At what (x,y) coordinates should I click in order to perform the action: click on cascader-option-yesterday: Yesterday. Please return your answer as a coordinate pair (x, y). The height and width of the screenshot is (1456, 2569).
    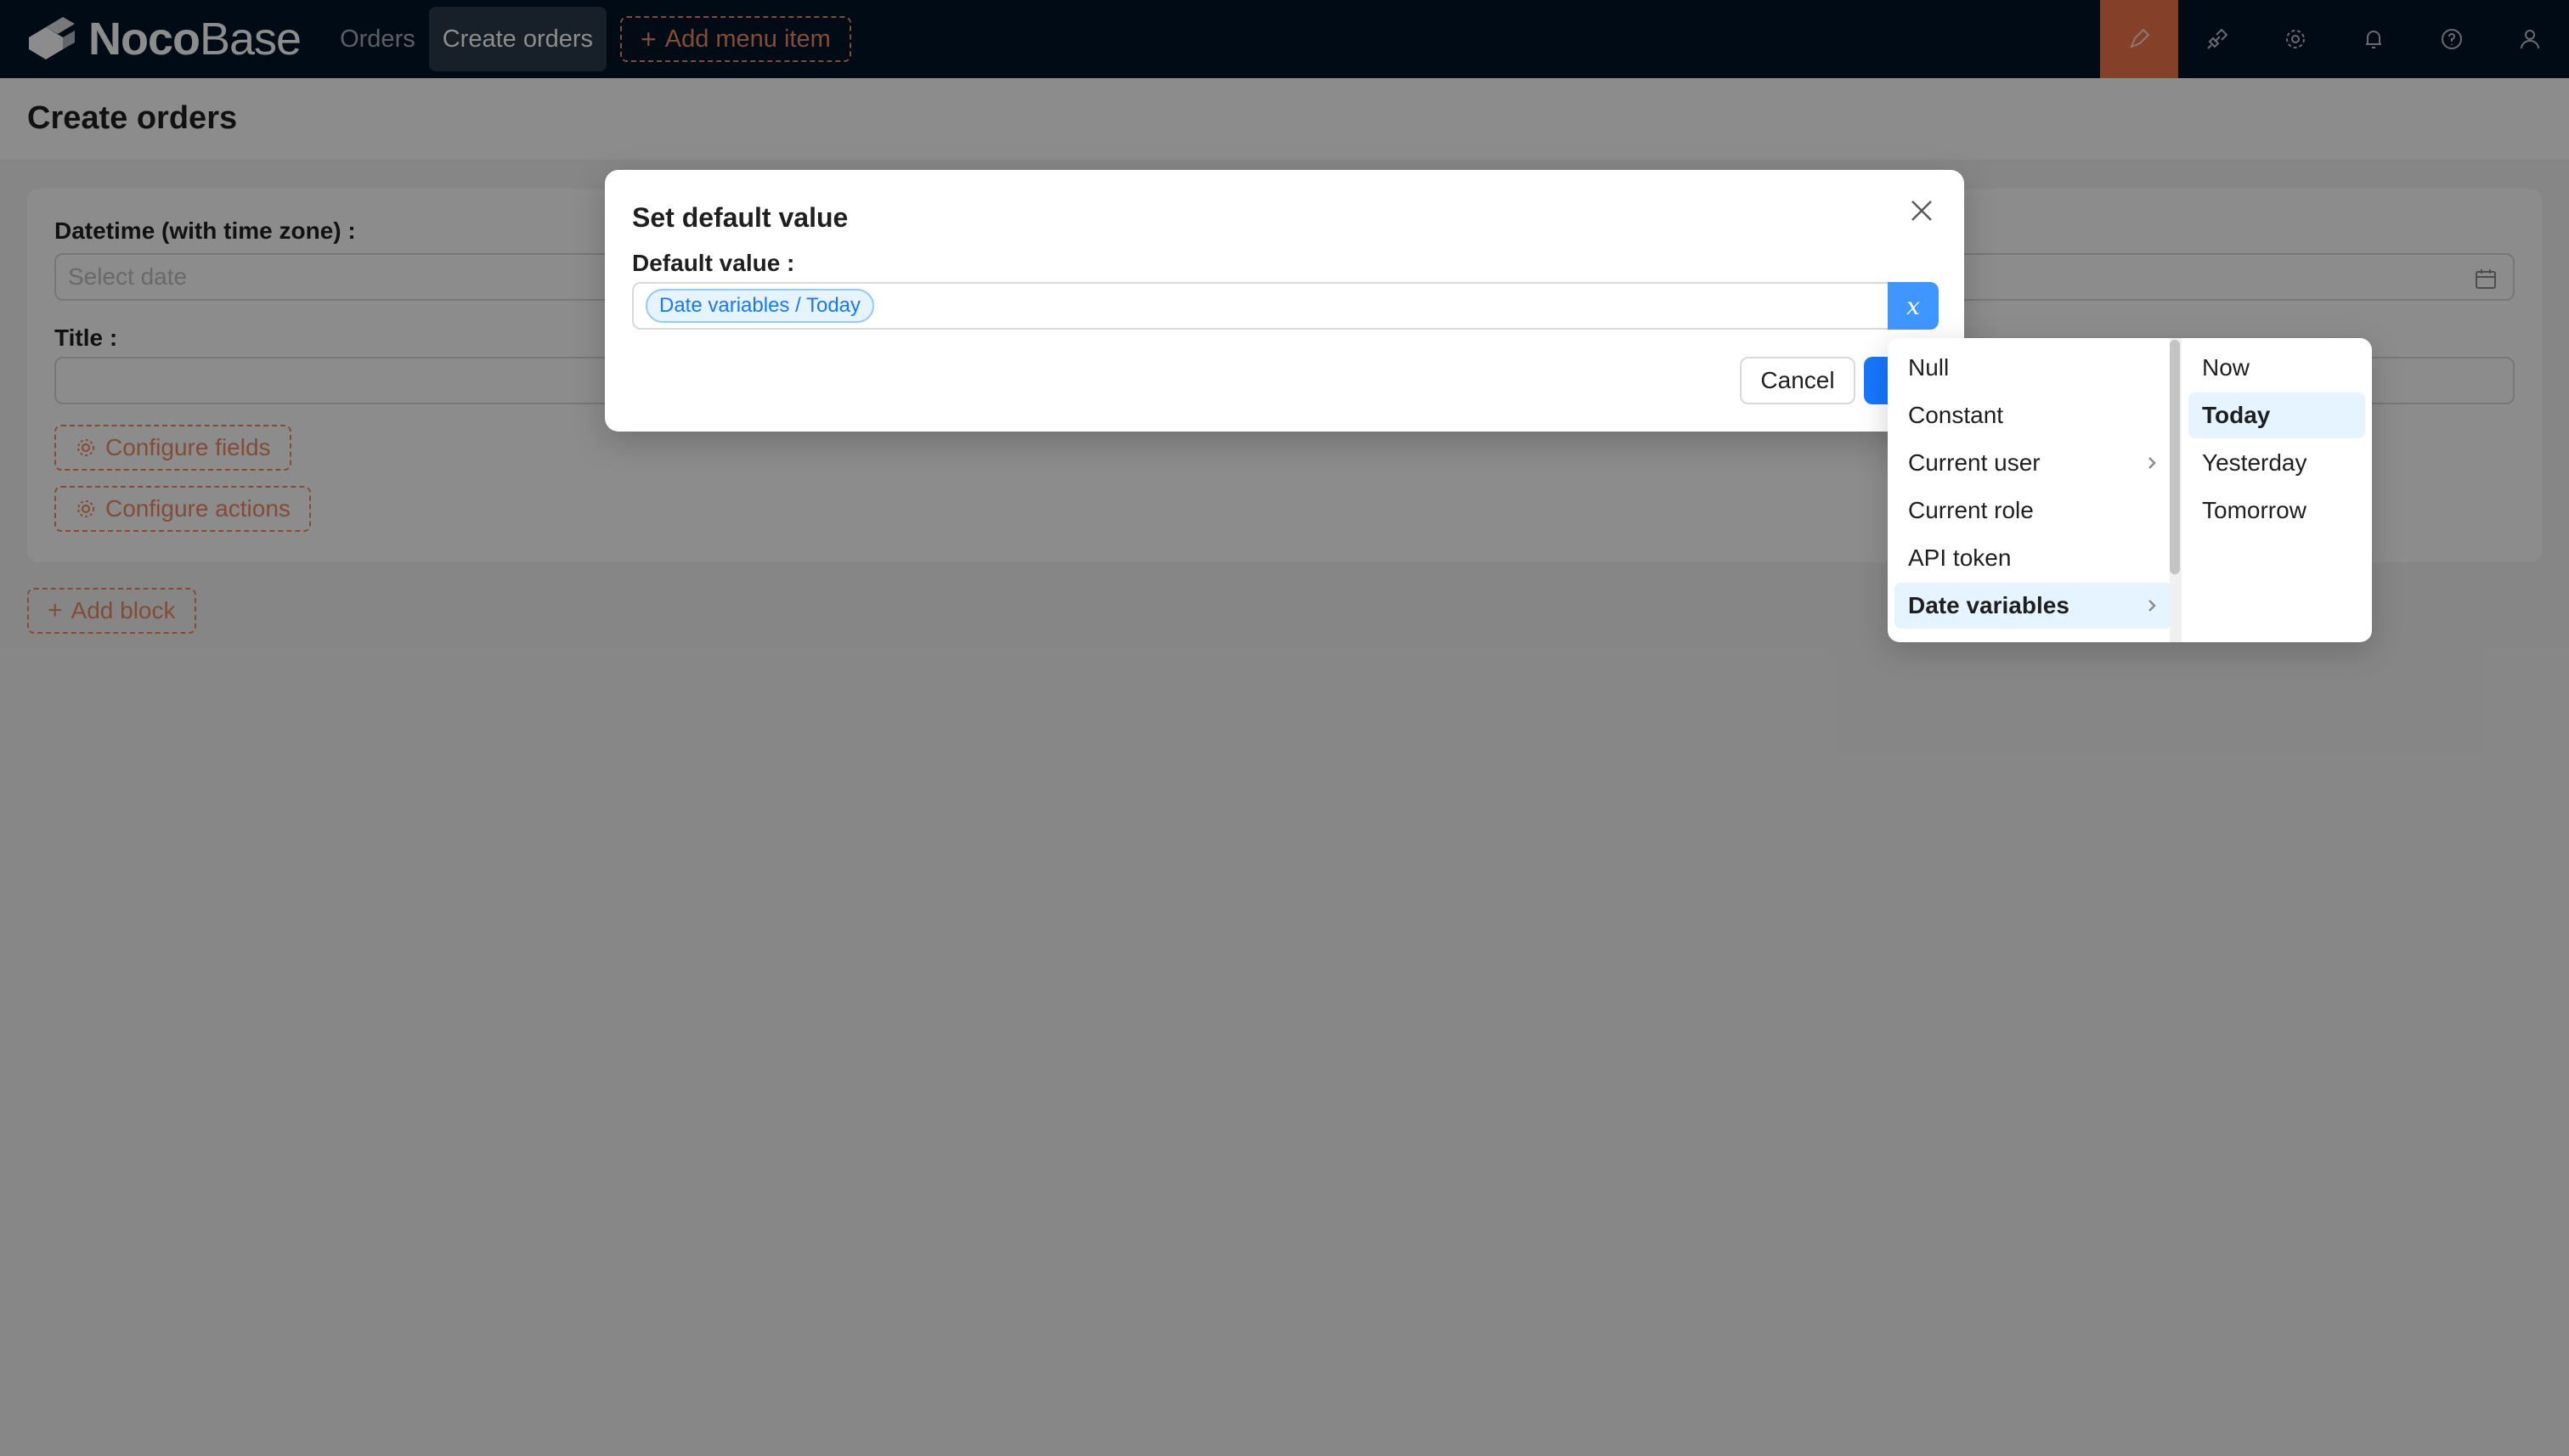
    Looking at the image, I should click on (2276, 463).